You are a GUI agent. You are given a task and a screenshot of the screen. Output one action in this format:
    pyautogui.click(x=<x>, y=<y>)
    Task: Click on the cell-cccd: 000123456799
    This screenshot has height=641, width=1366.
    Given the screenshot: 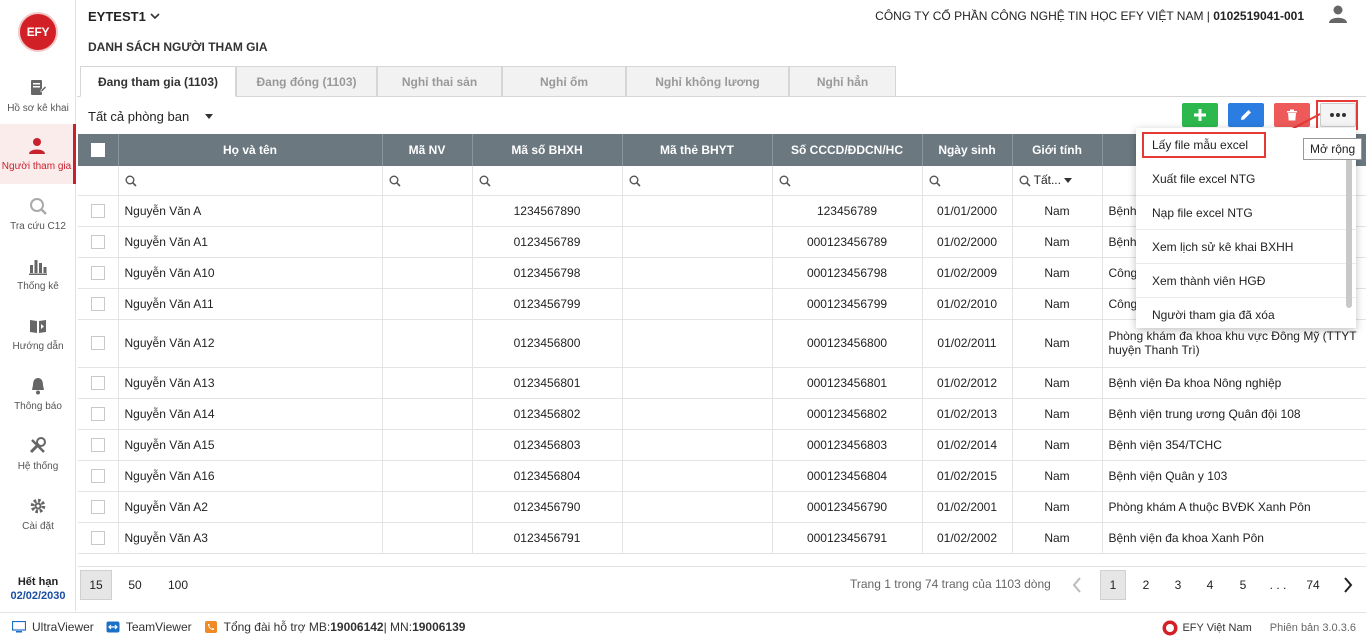 What is the action you would take?
    pyautogui.click(x=847, y=304)
    